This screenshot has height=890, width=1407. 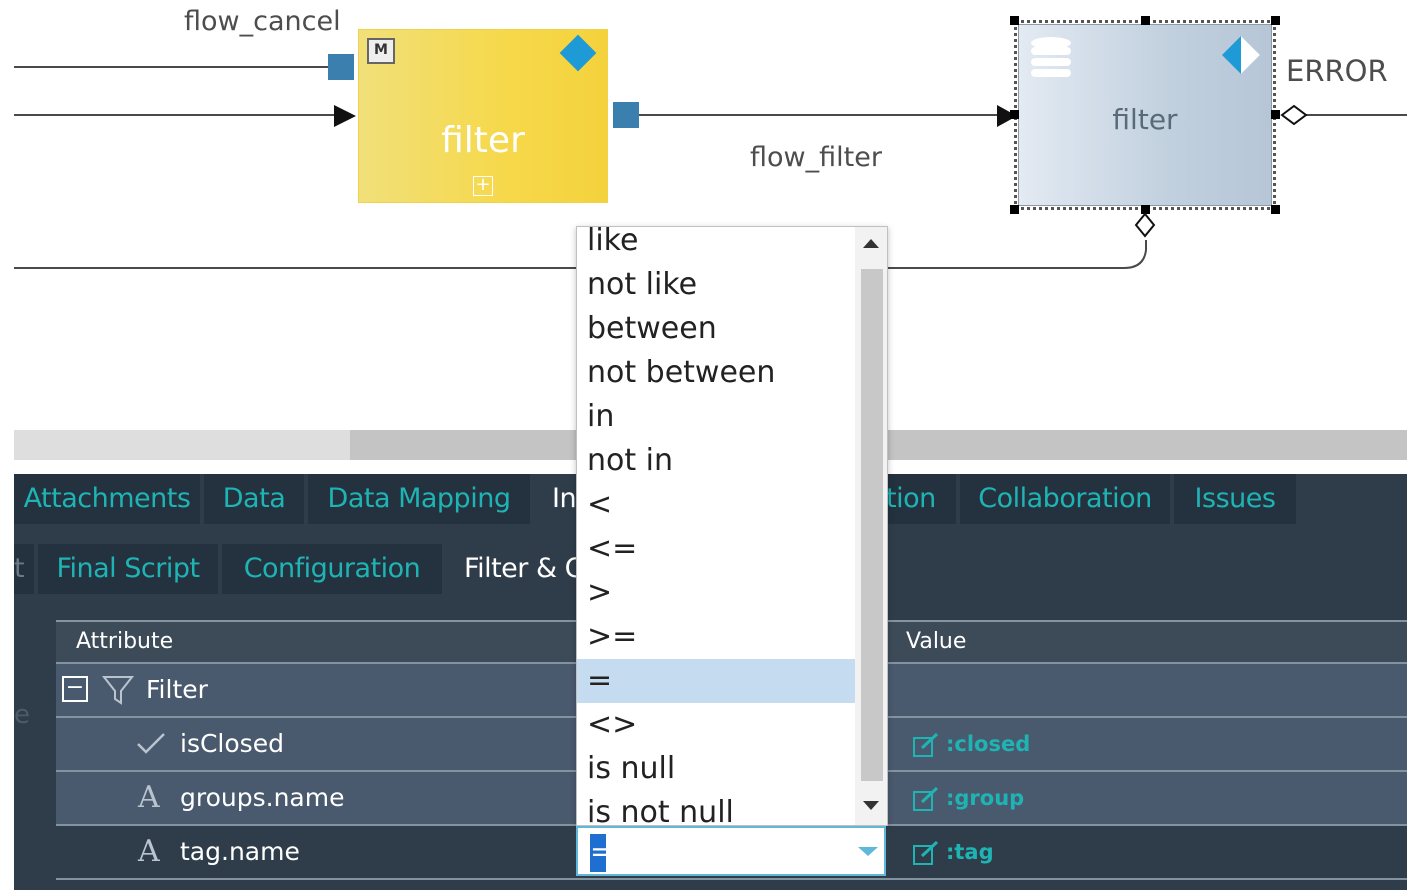 I want to click on option-gt: >, so click(x=720, y=593).